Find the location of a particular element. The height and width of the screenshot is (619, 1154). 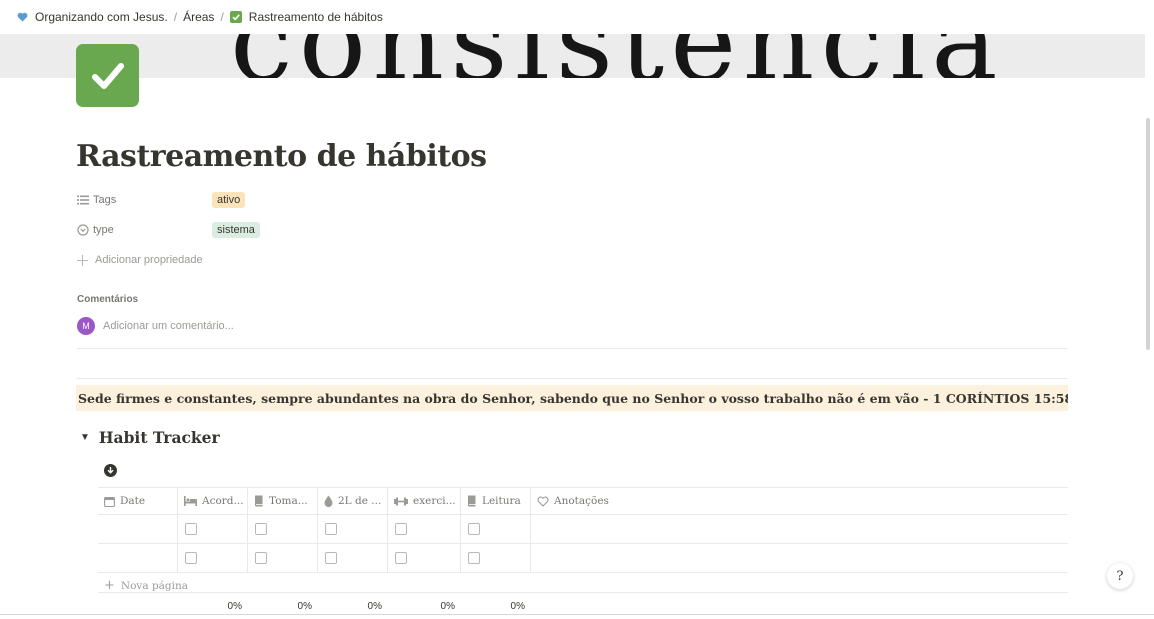

column-header-leitura: Leitura is located at coordinates (496, 501).